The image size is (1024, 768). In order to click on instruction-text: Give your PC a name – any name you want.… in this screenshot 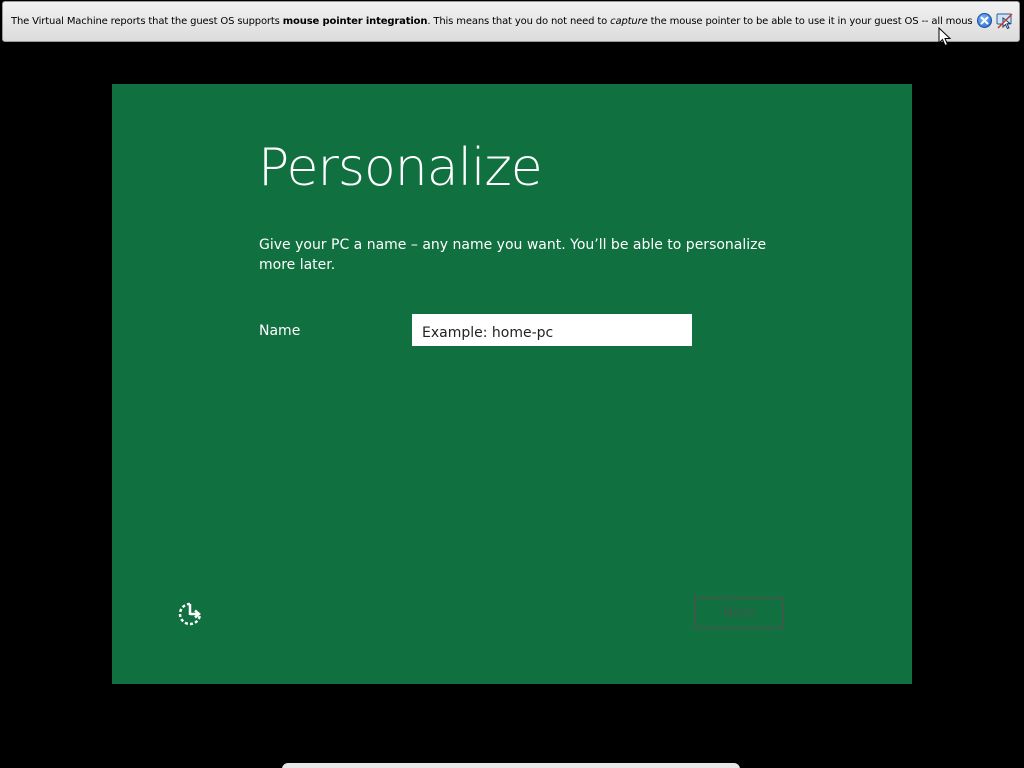, I will do `click(513, 255)`.